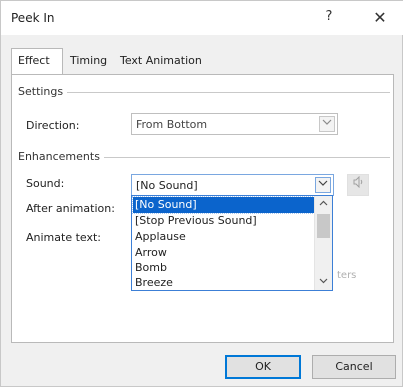 This screenshot has width=403, height=387. Describe the element at coordinates (223, 221) in the screenshot. I see `dropdown-option: [Stop Previous Sound]` at that location.